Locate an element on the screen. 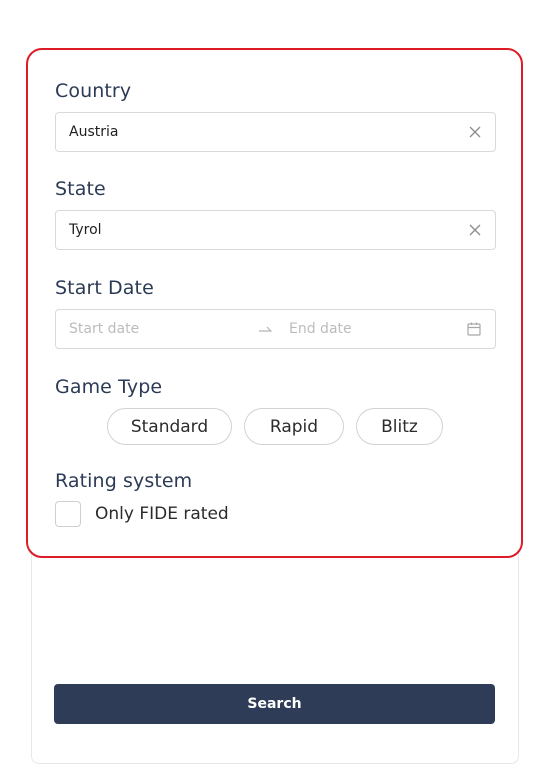 This screenshot has width=550, height=776. game-type-options: Standard Rapid Blitz is located at coordinates (275, 426).